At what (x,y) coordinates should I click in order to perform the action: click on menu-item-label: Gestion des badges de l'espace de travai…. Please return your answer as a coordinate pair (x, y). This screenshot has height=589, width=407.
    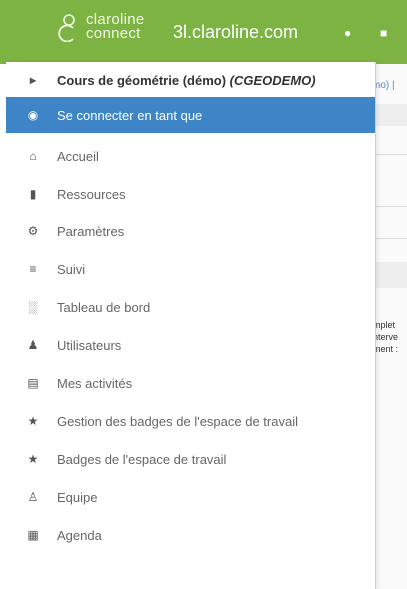
    Looking at the image, I should click on (177, 421).